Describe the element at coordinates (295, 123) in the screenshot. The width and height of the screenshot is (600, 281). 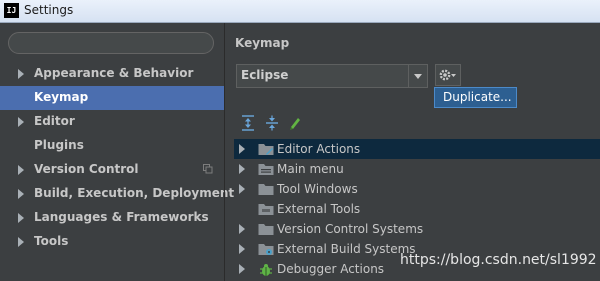
I see `edit-pencil-icon` at that location.